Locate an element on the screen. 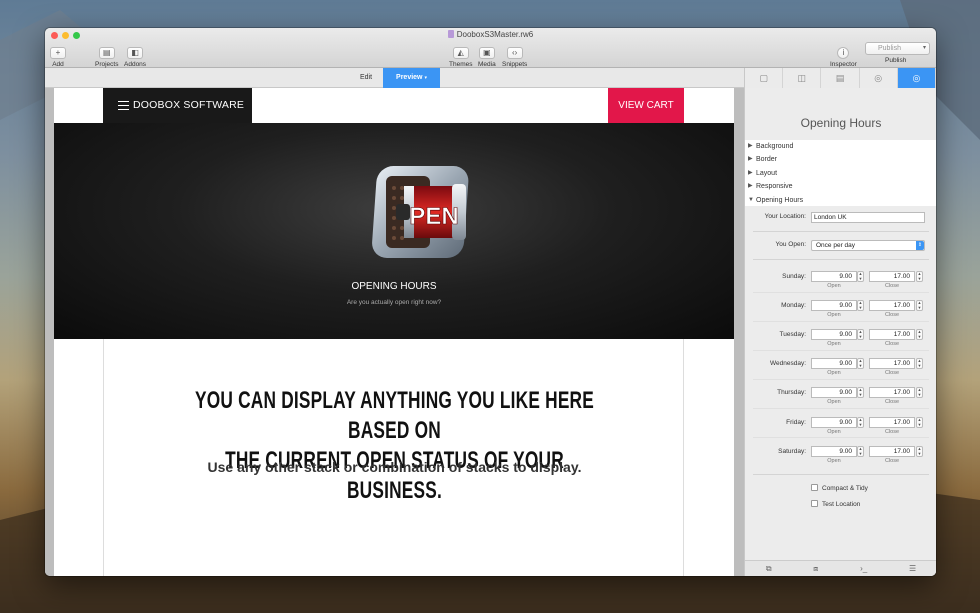  layout-inspector-tab: ◫ is located at coordinates (802, 78).